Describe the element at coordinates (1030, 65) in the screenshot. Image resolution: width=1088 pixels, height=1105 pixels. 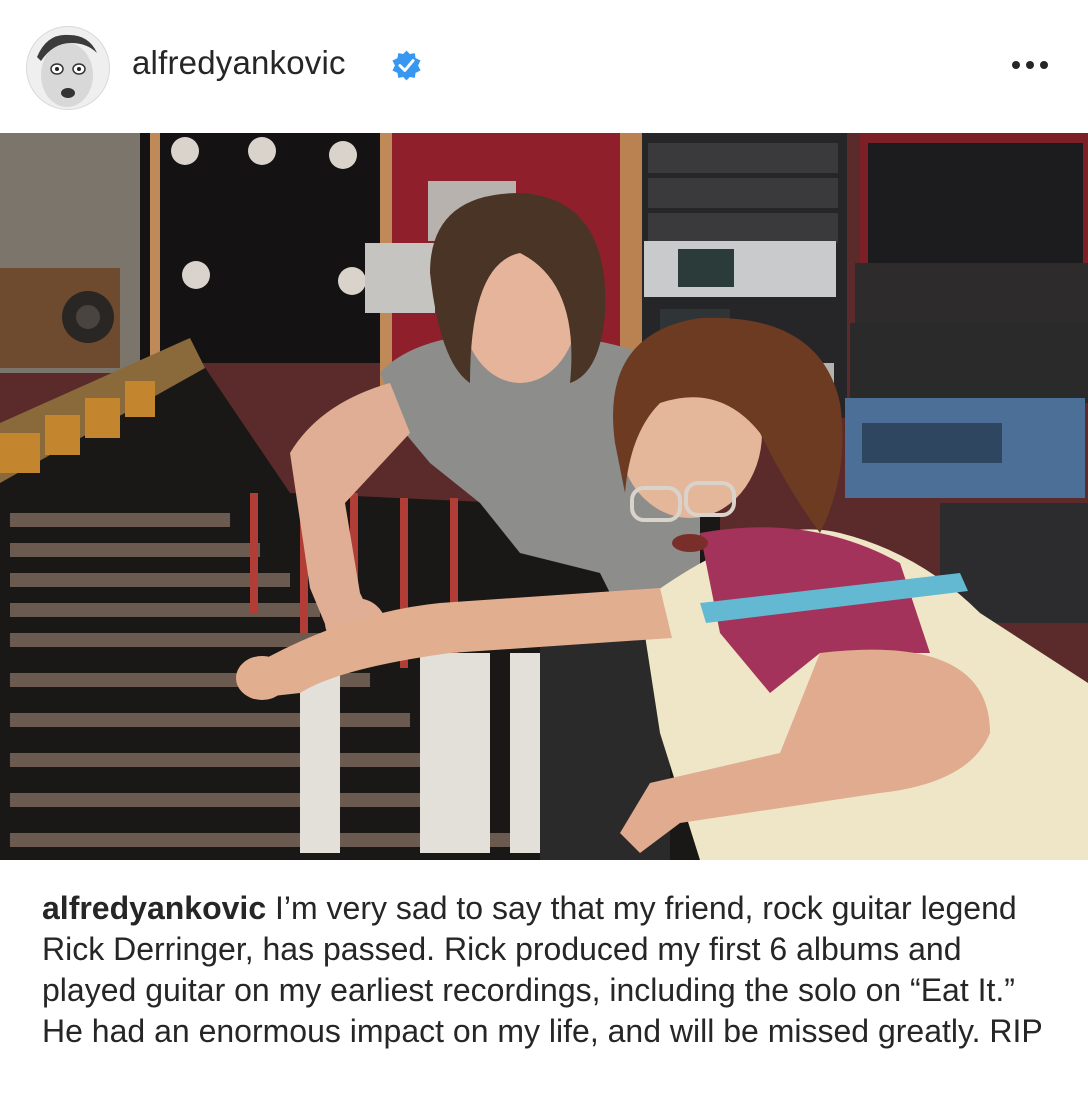
I see `more-options-icon` at that location.